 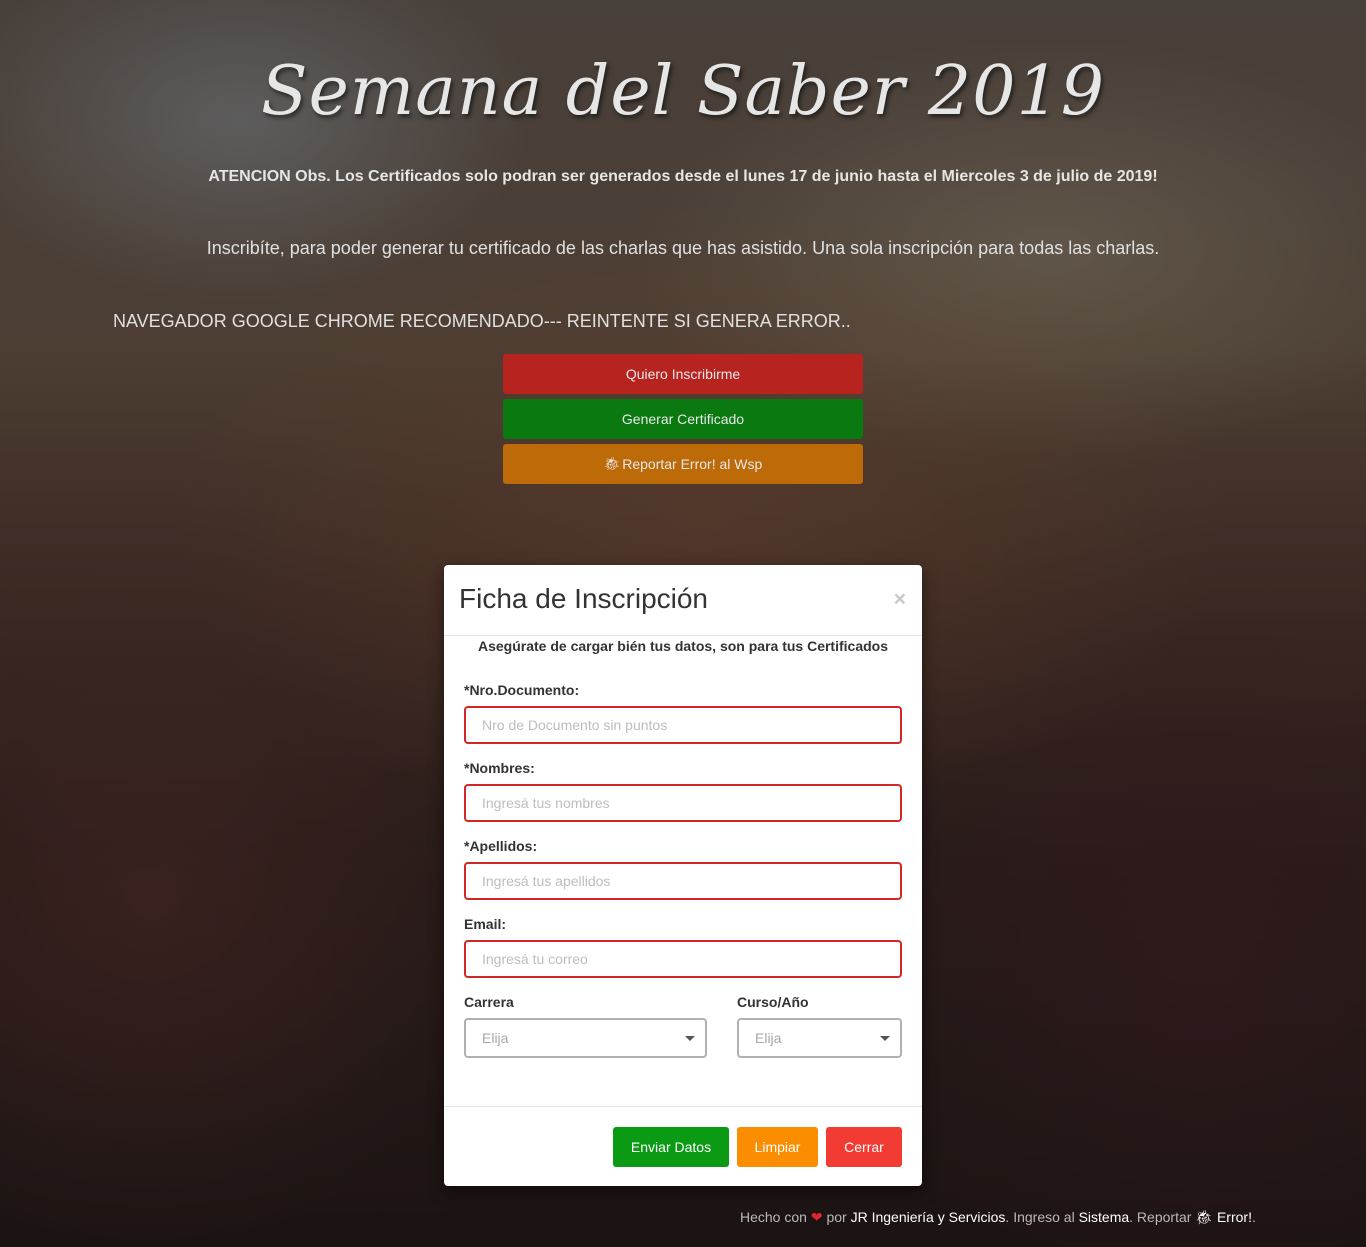 I want to click on page-title: Semana del Saber 2019, so click(x=682, y=91).